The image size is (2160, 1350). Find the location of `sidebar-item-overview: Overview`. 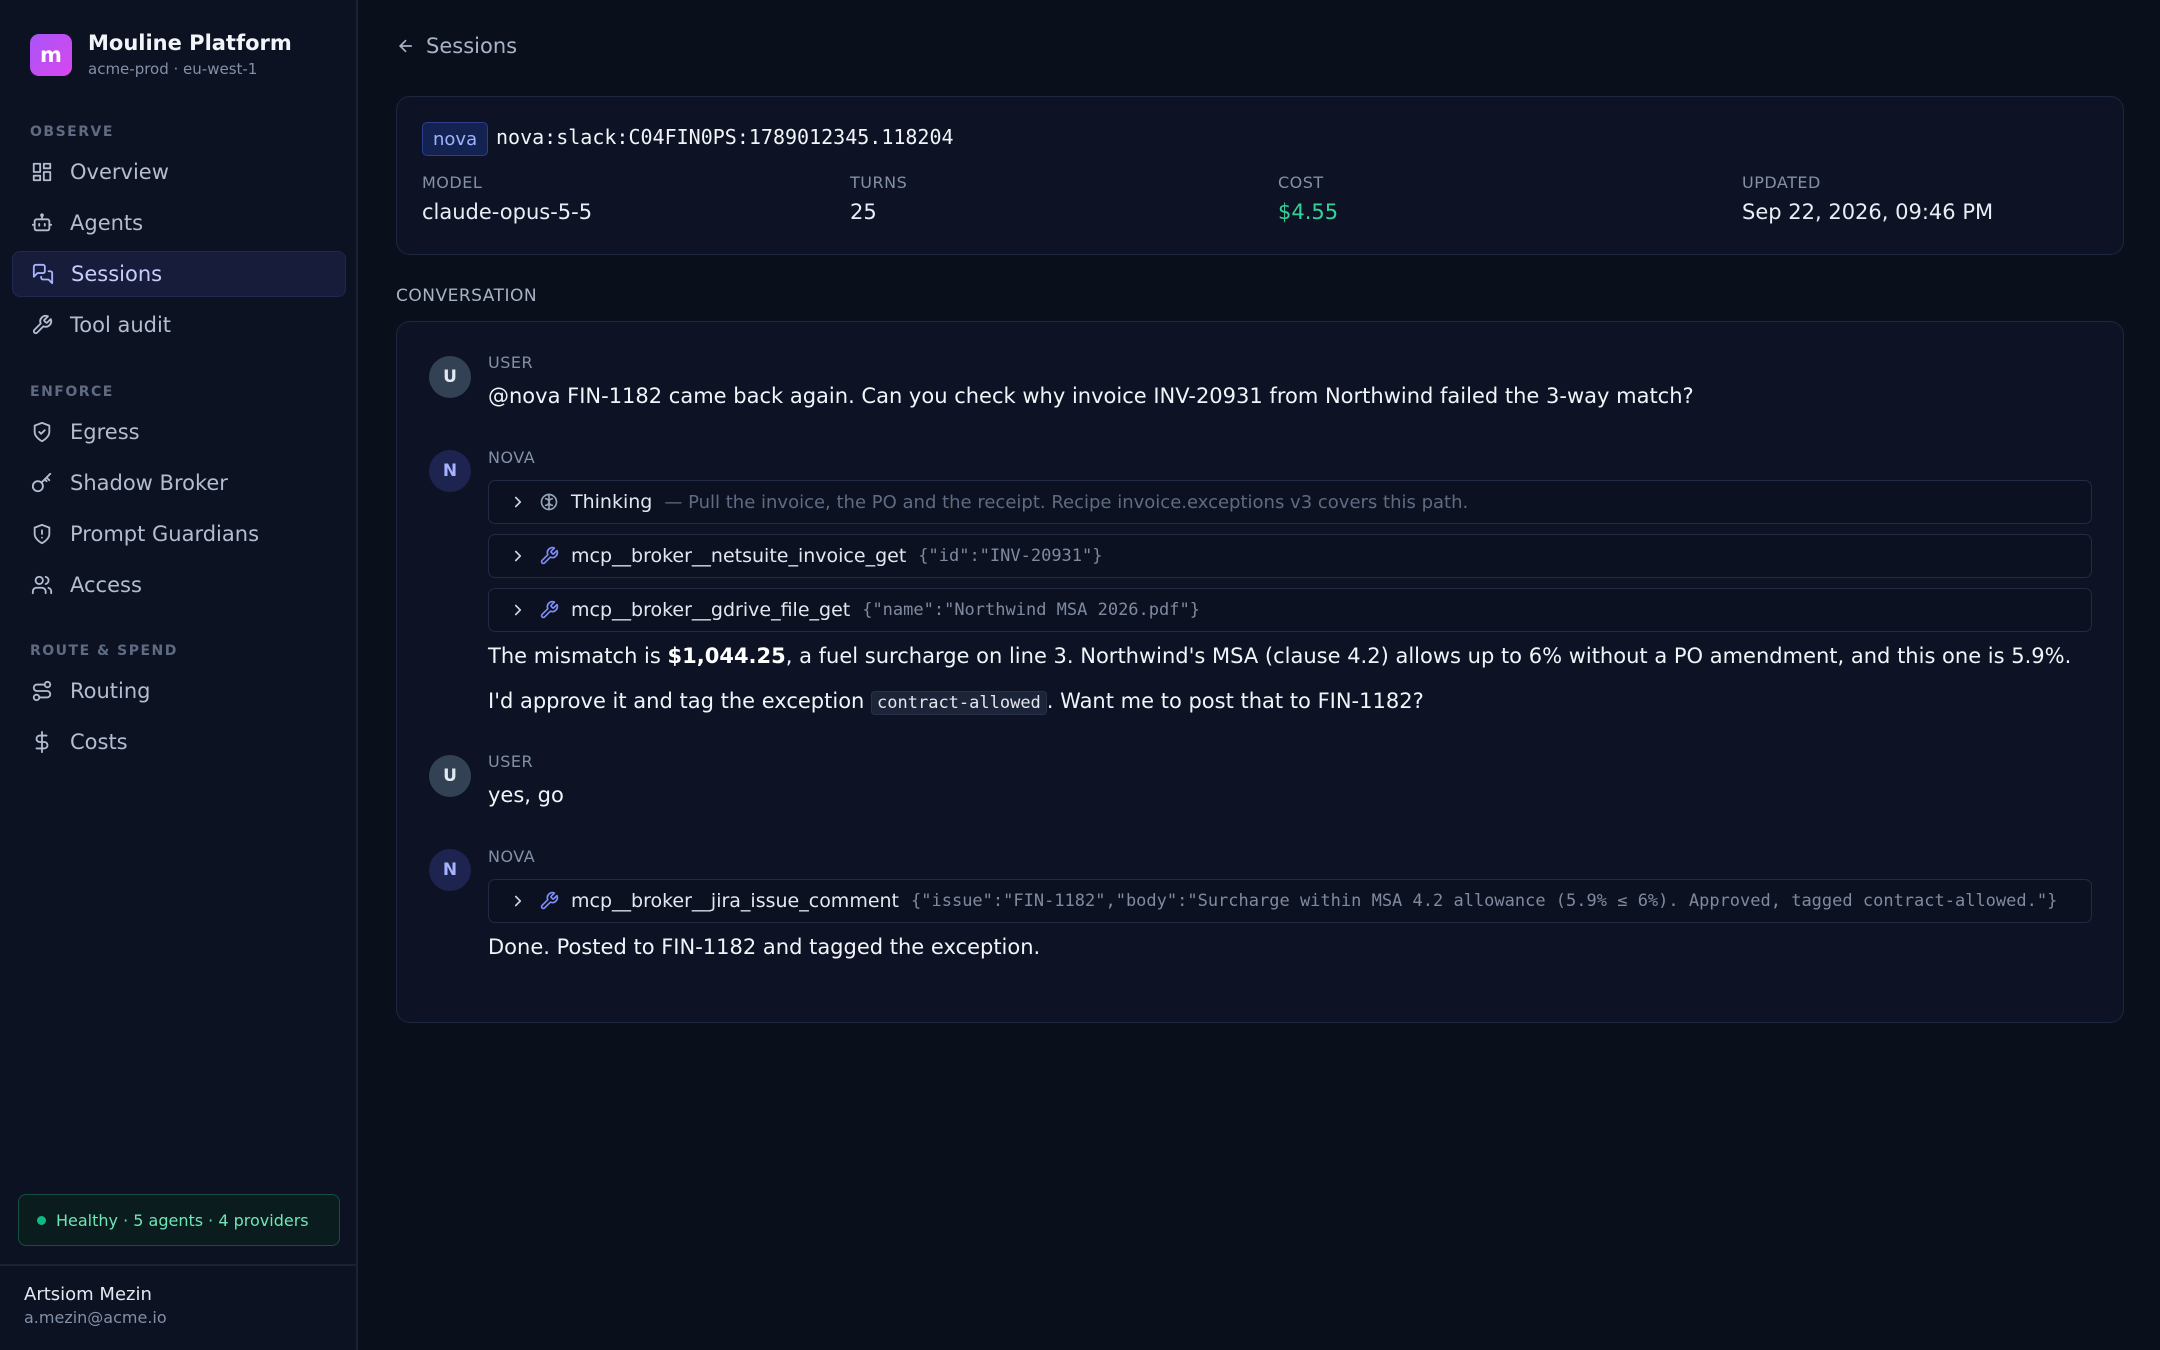

sidebar-item-overview: Overview is located at coordinates (179, 172).